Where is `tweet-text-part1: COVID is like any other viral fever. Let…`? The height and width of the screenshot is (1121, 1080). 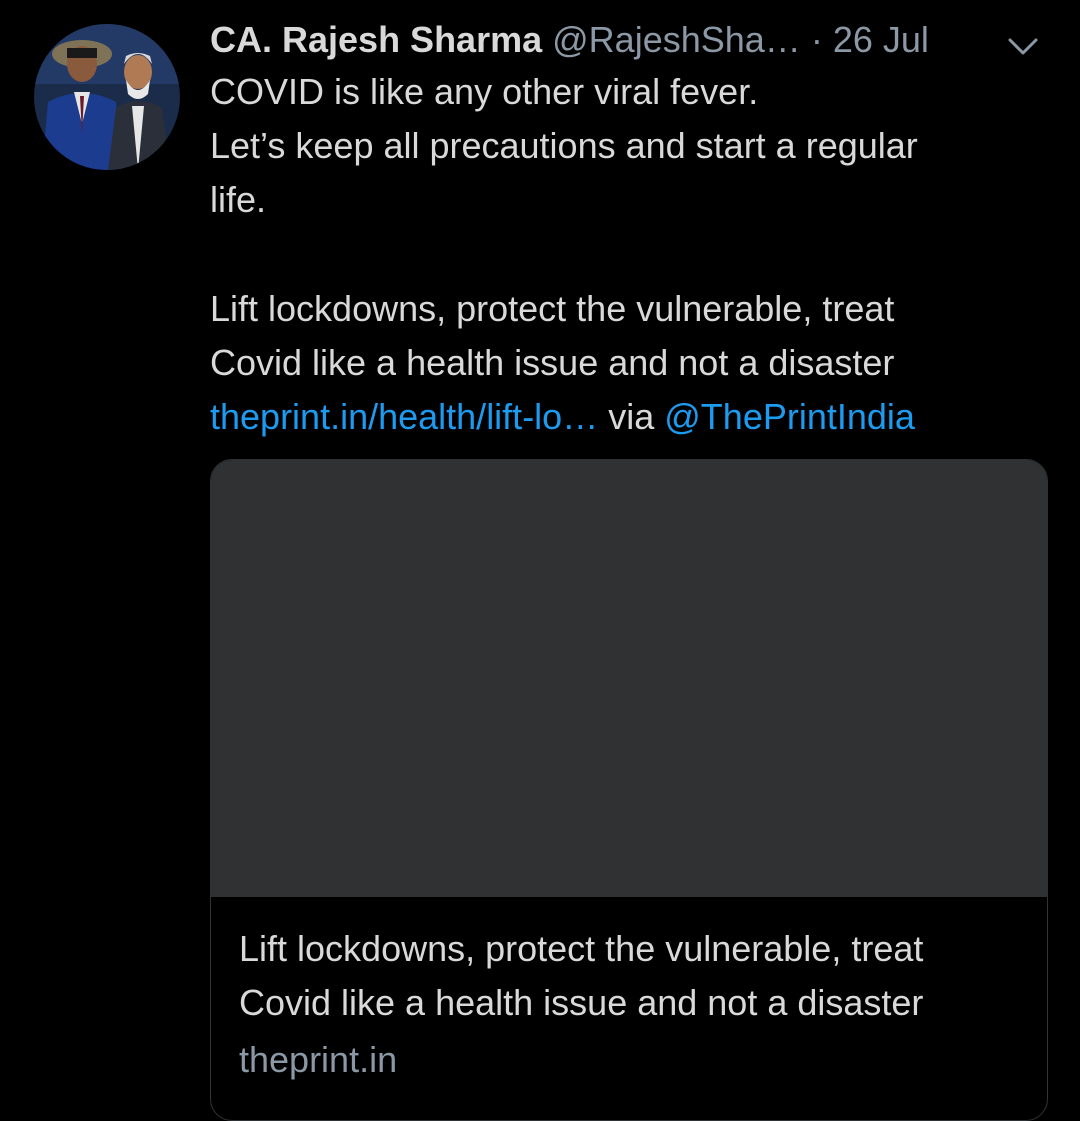
tweet-text-part1: COVID is like any other viral fever. Let… is located at coordinates (630, 146).